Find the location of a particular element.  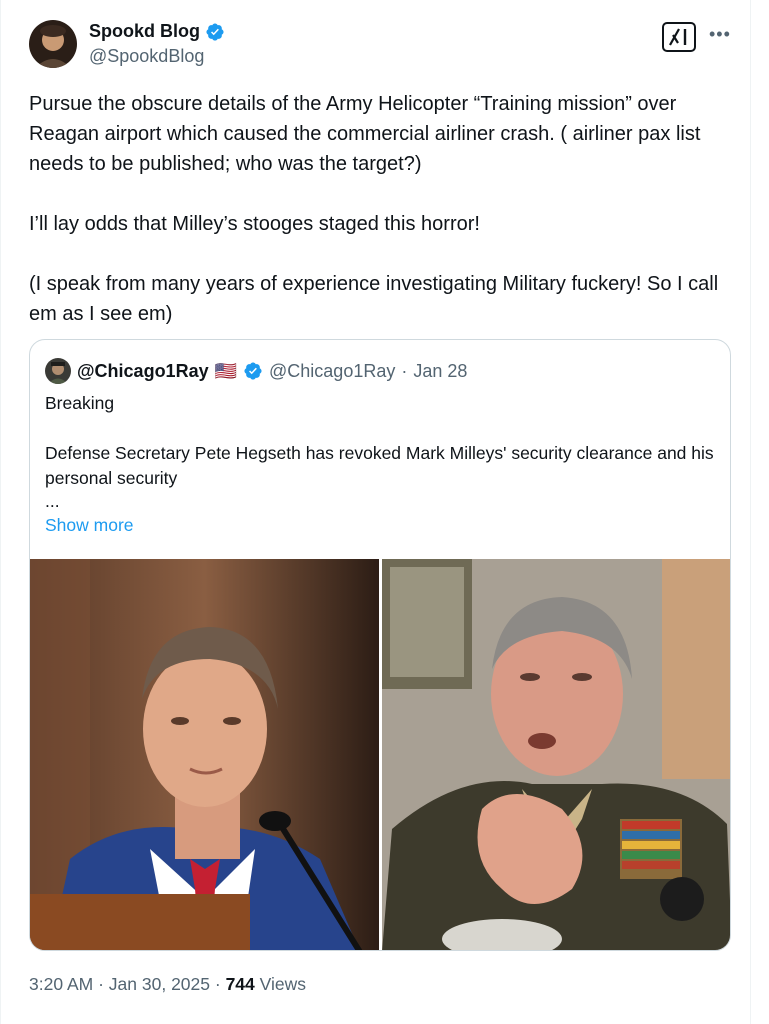

views-label: Views is located at coordinates (283, 984).